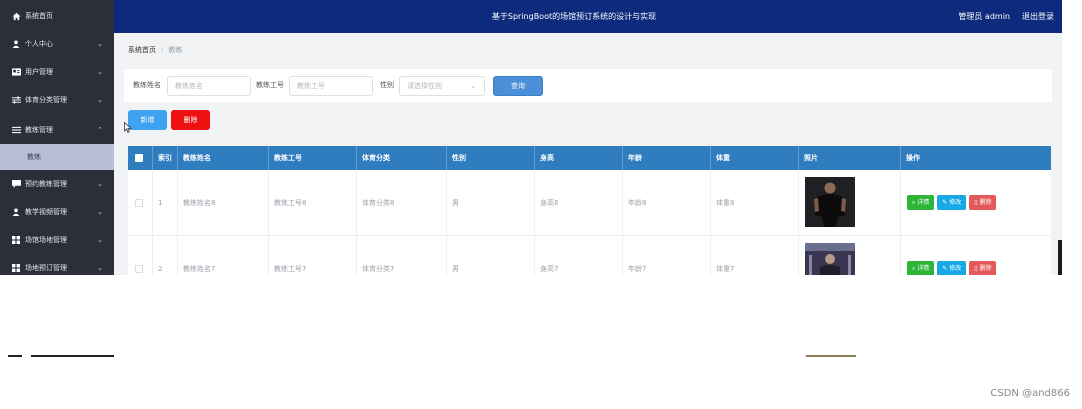  What do you see at coordinates (850, 158) in the screenshot?
I see `header-photo: 照片` at bounding box center [850, 158].